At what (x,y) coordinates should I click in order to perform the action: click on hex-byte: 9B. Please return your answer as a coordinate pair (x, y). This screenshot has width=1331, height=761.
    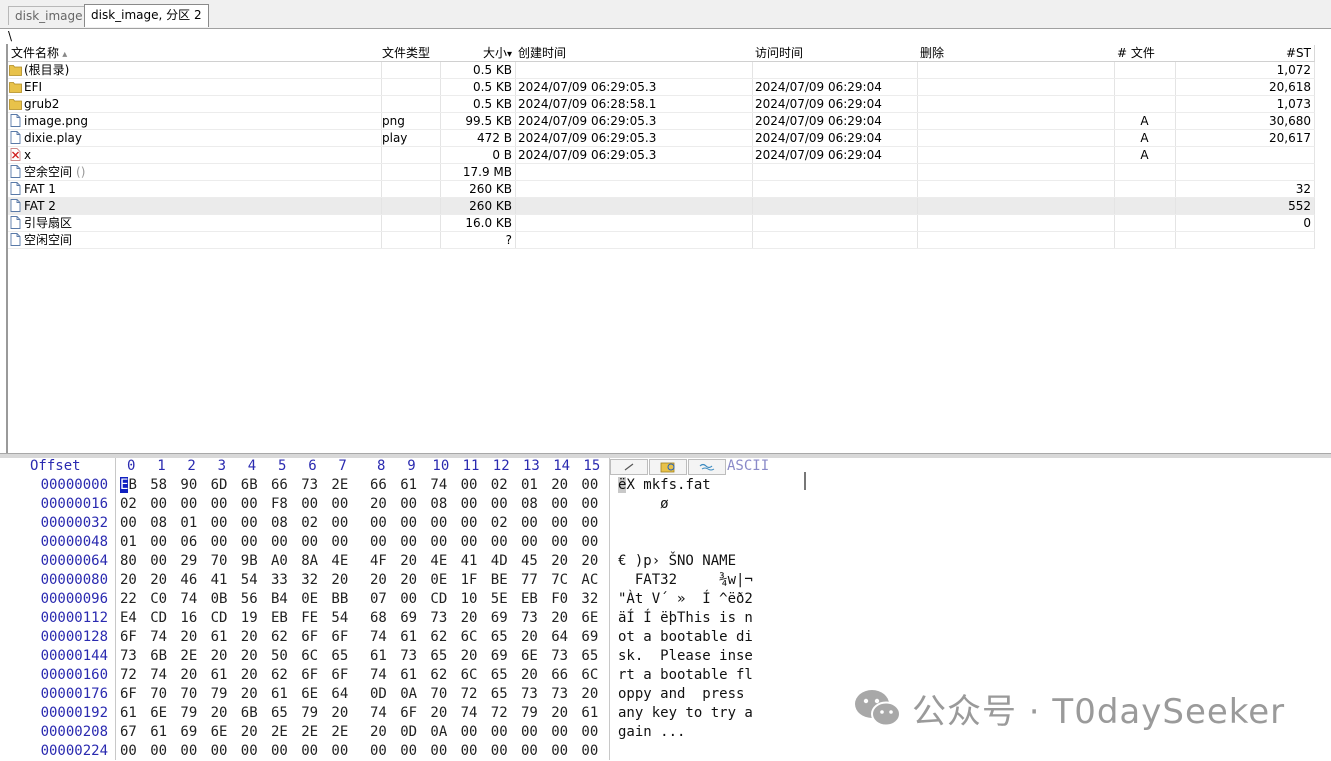
    Looking at the image, I should click on (253, 561).